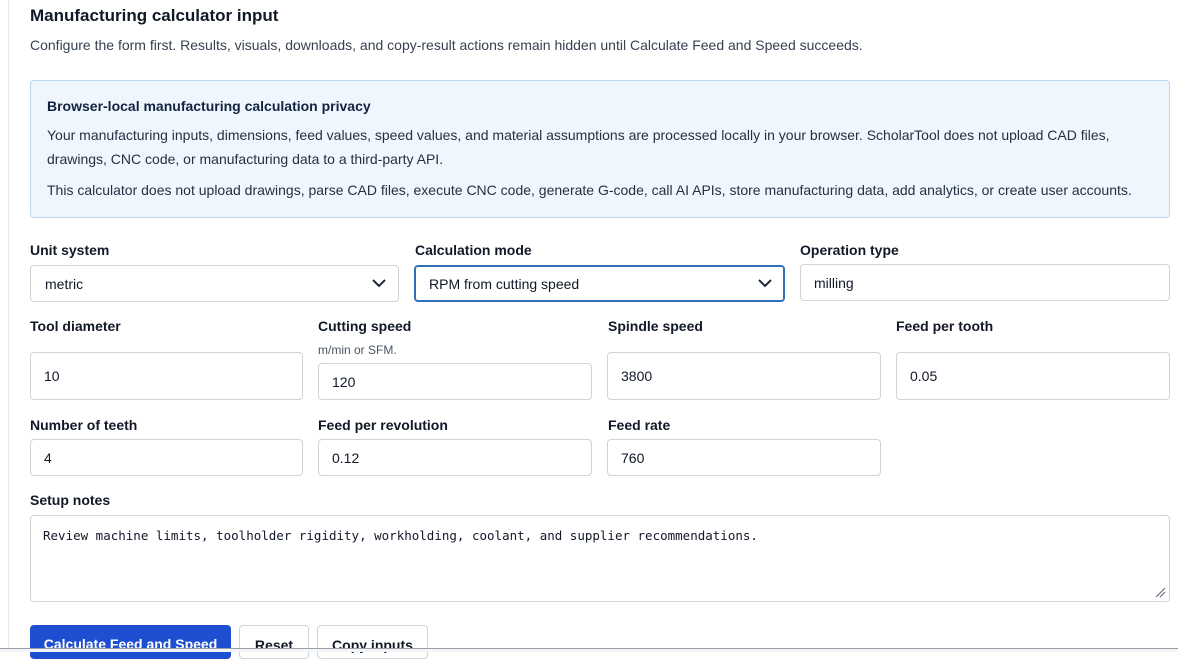 The height and width of the screenshot is (659, 1178). Describe the element at coordinates (365, 326) in the screenshot. I see `cutting-speed-label: Cutting speed` at that location.